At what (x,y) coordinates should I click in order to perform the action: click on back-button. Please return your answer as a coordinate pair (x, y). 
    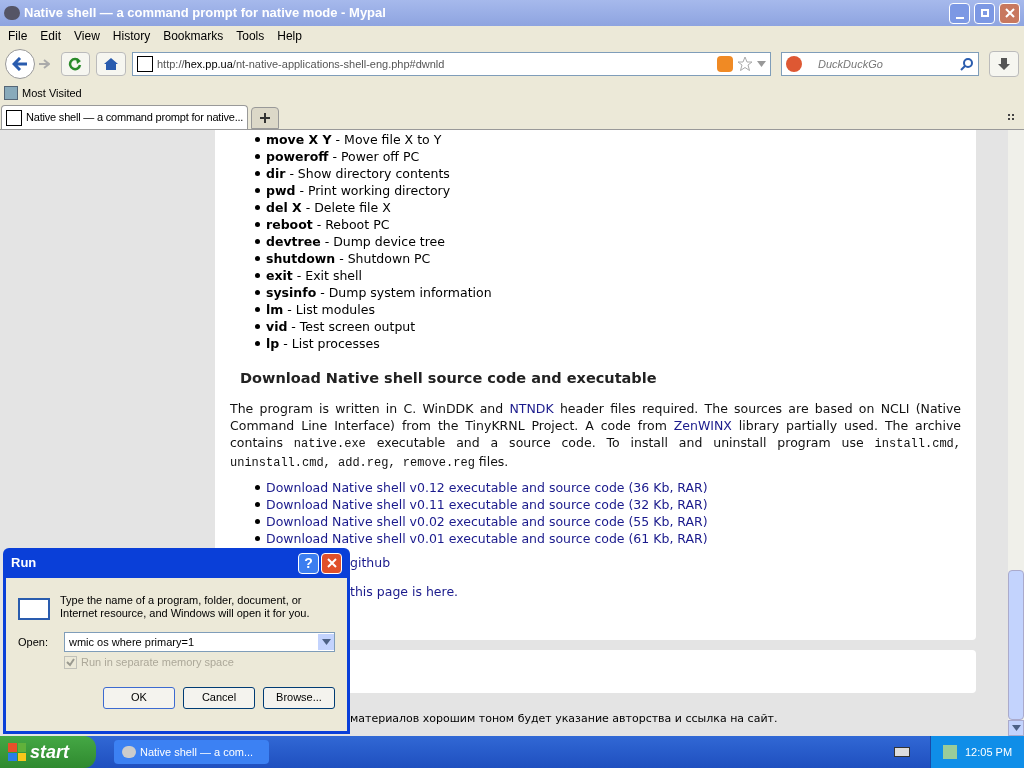
    Looking at the image, I should click on (20, 64).